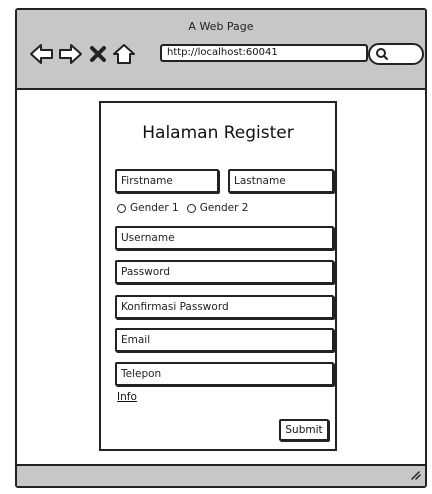 The height and width of the screenshot is (494, 432). What do you see at coordinates (224, 374) in the screenshot?
I see `telepon-input: Telepon` at bounding box center [224, 374].